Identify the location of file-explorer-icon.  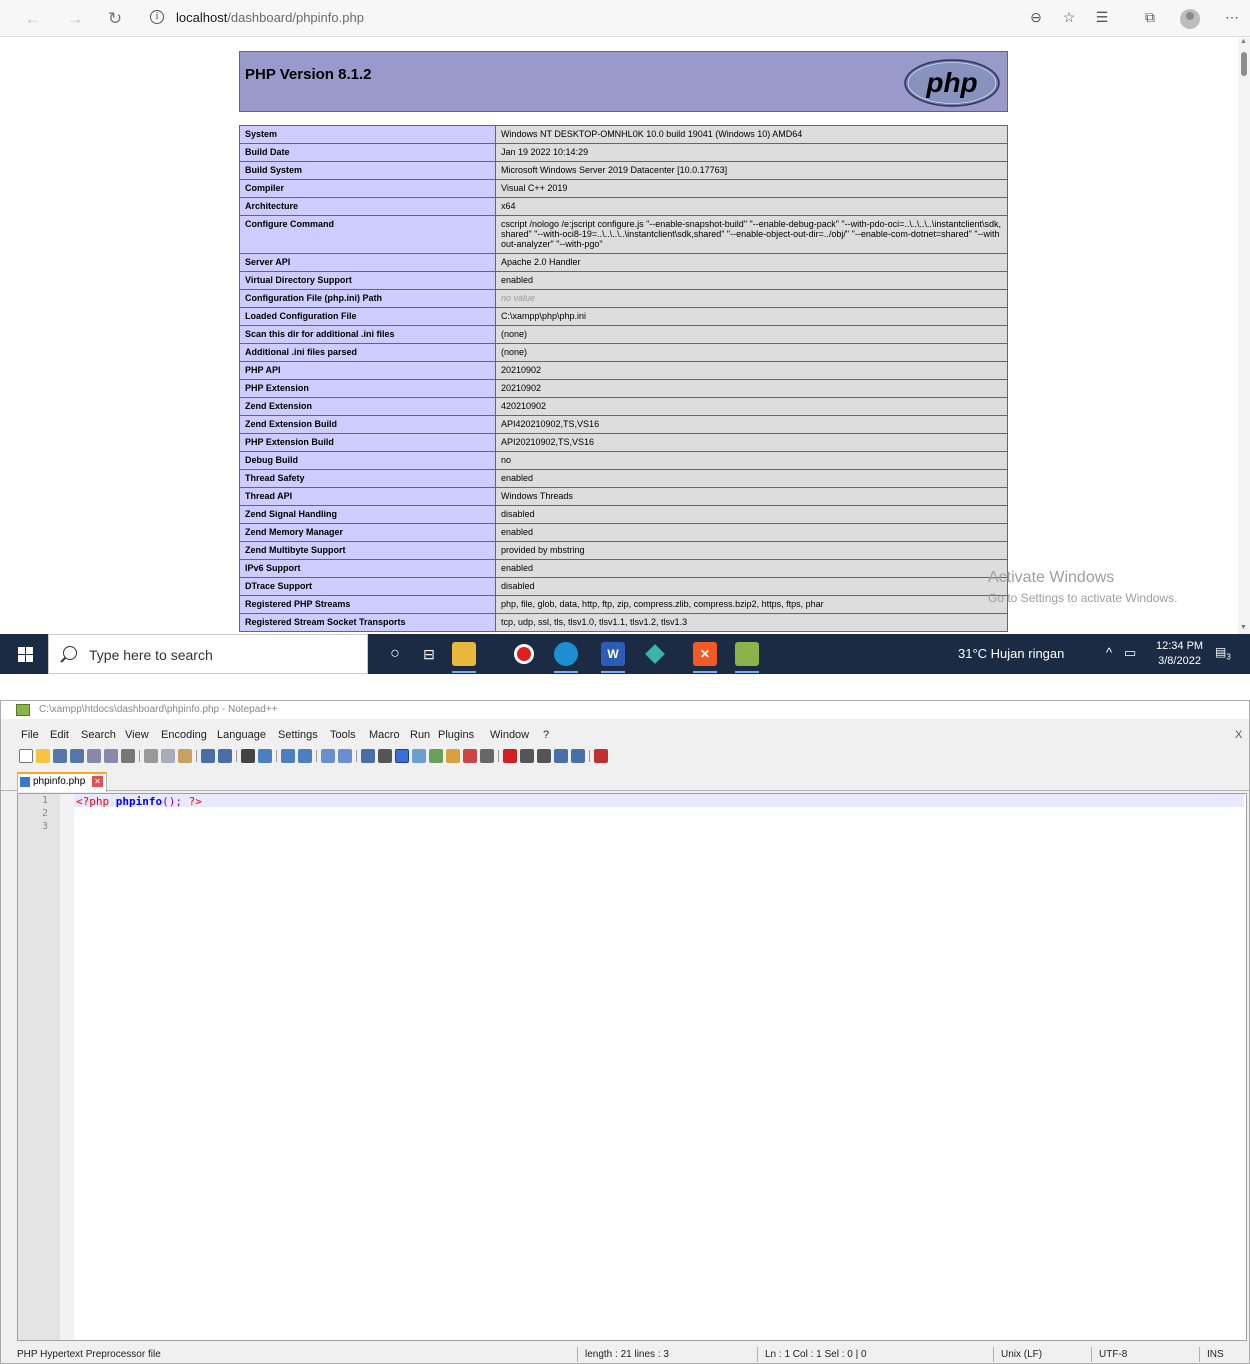
(464, 657).